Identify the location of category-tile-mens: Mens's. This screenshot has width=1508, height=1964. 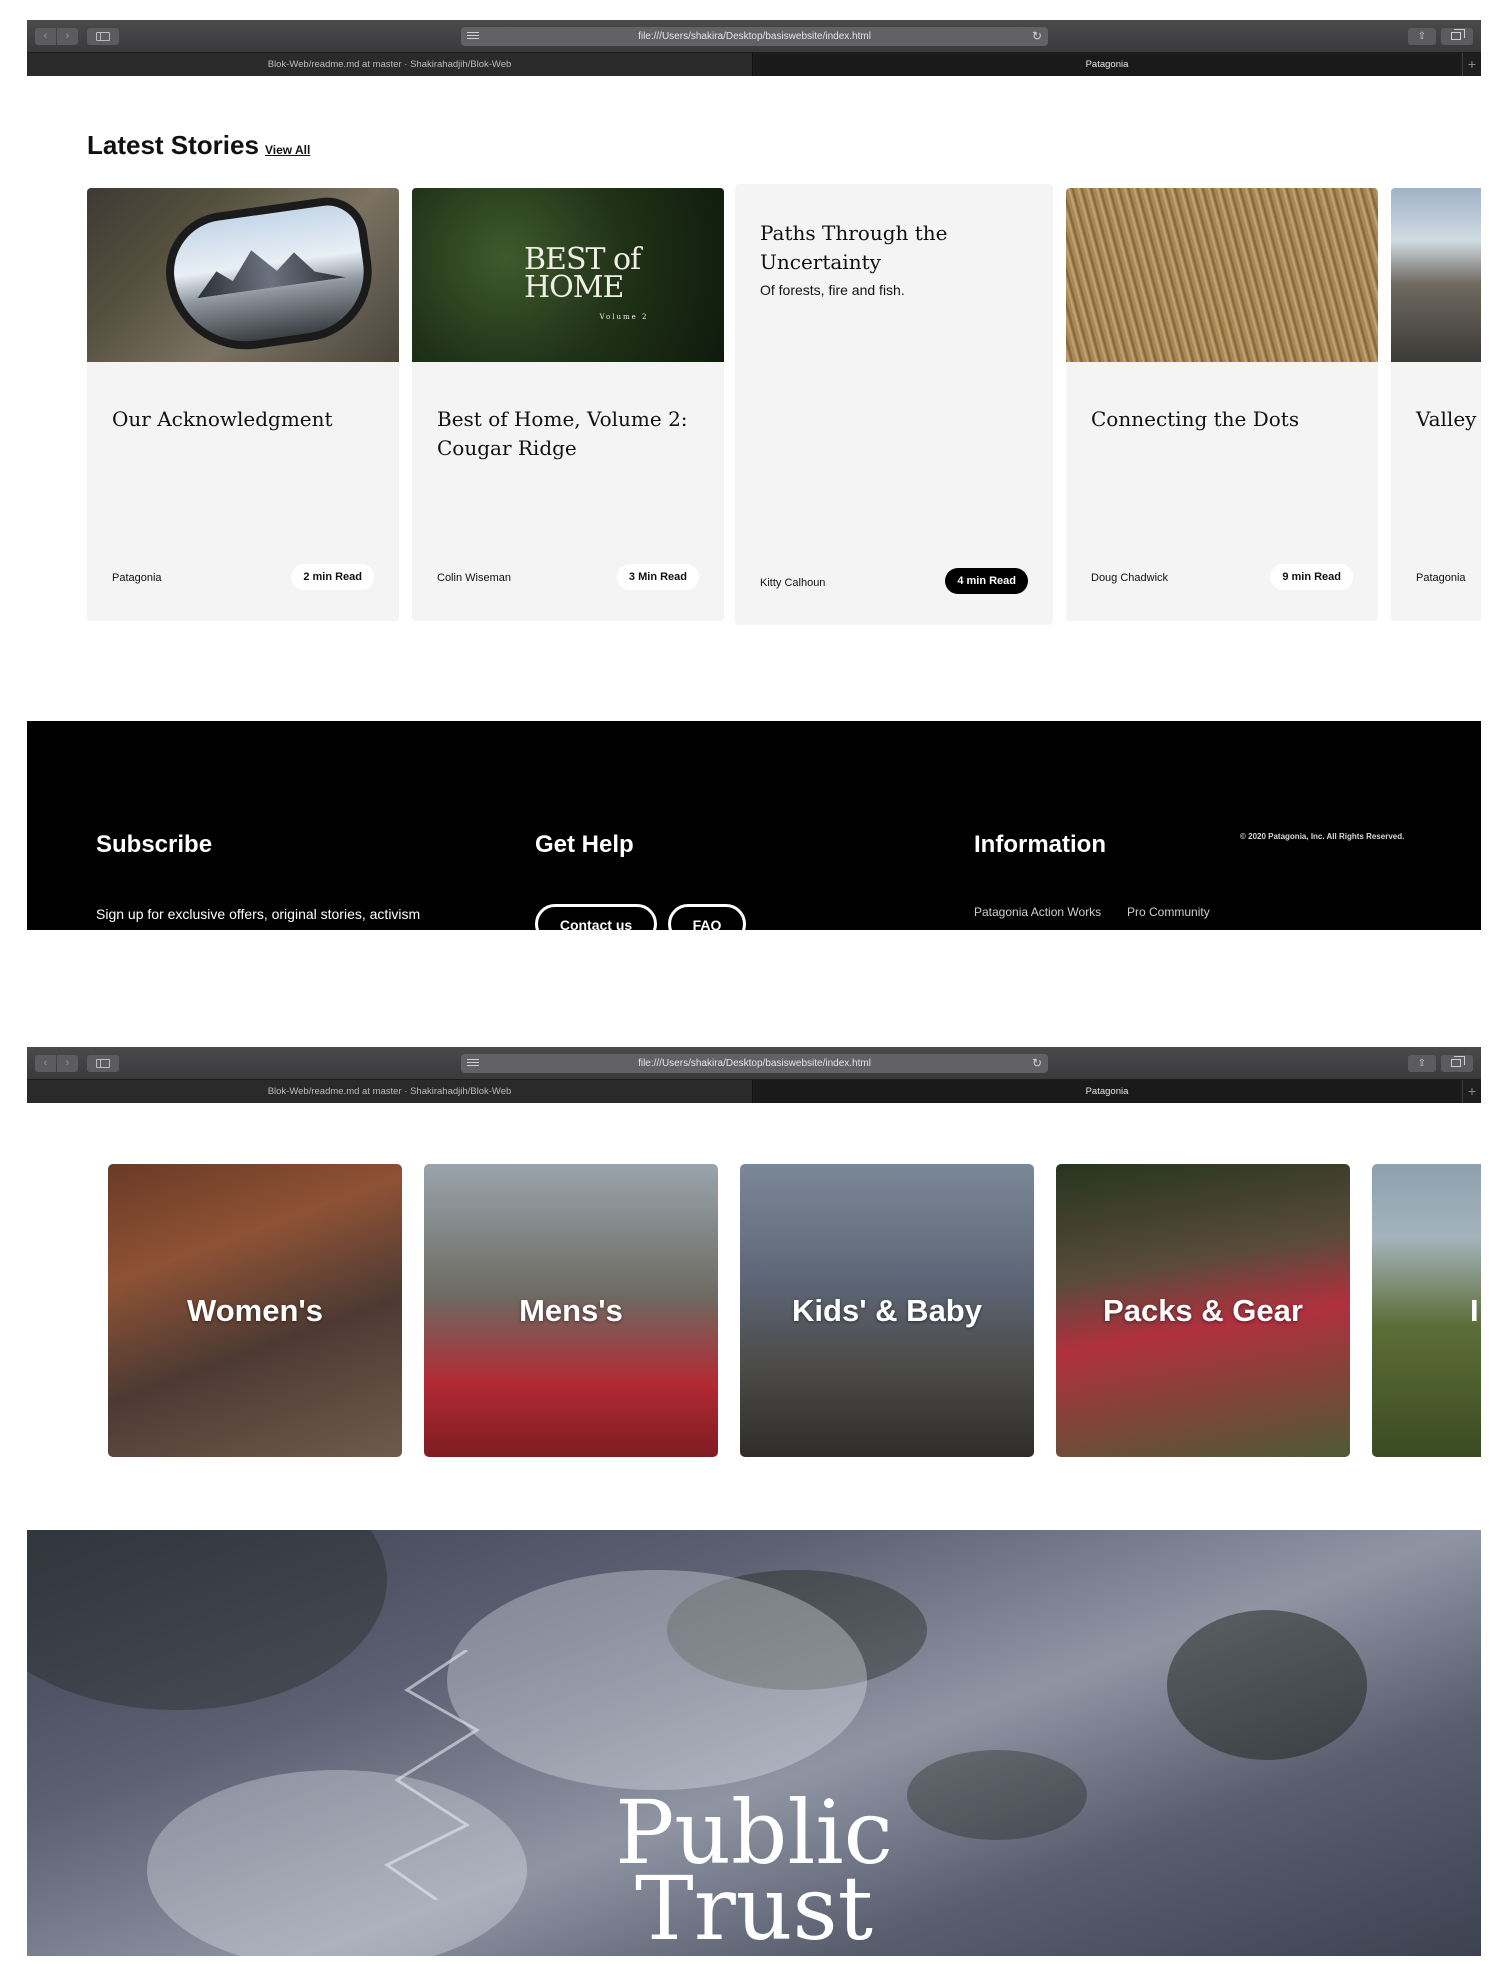
(571, 1310).